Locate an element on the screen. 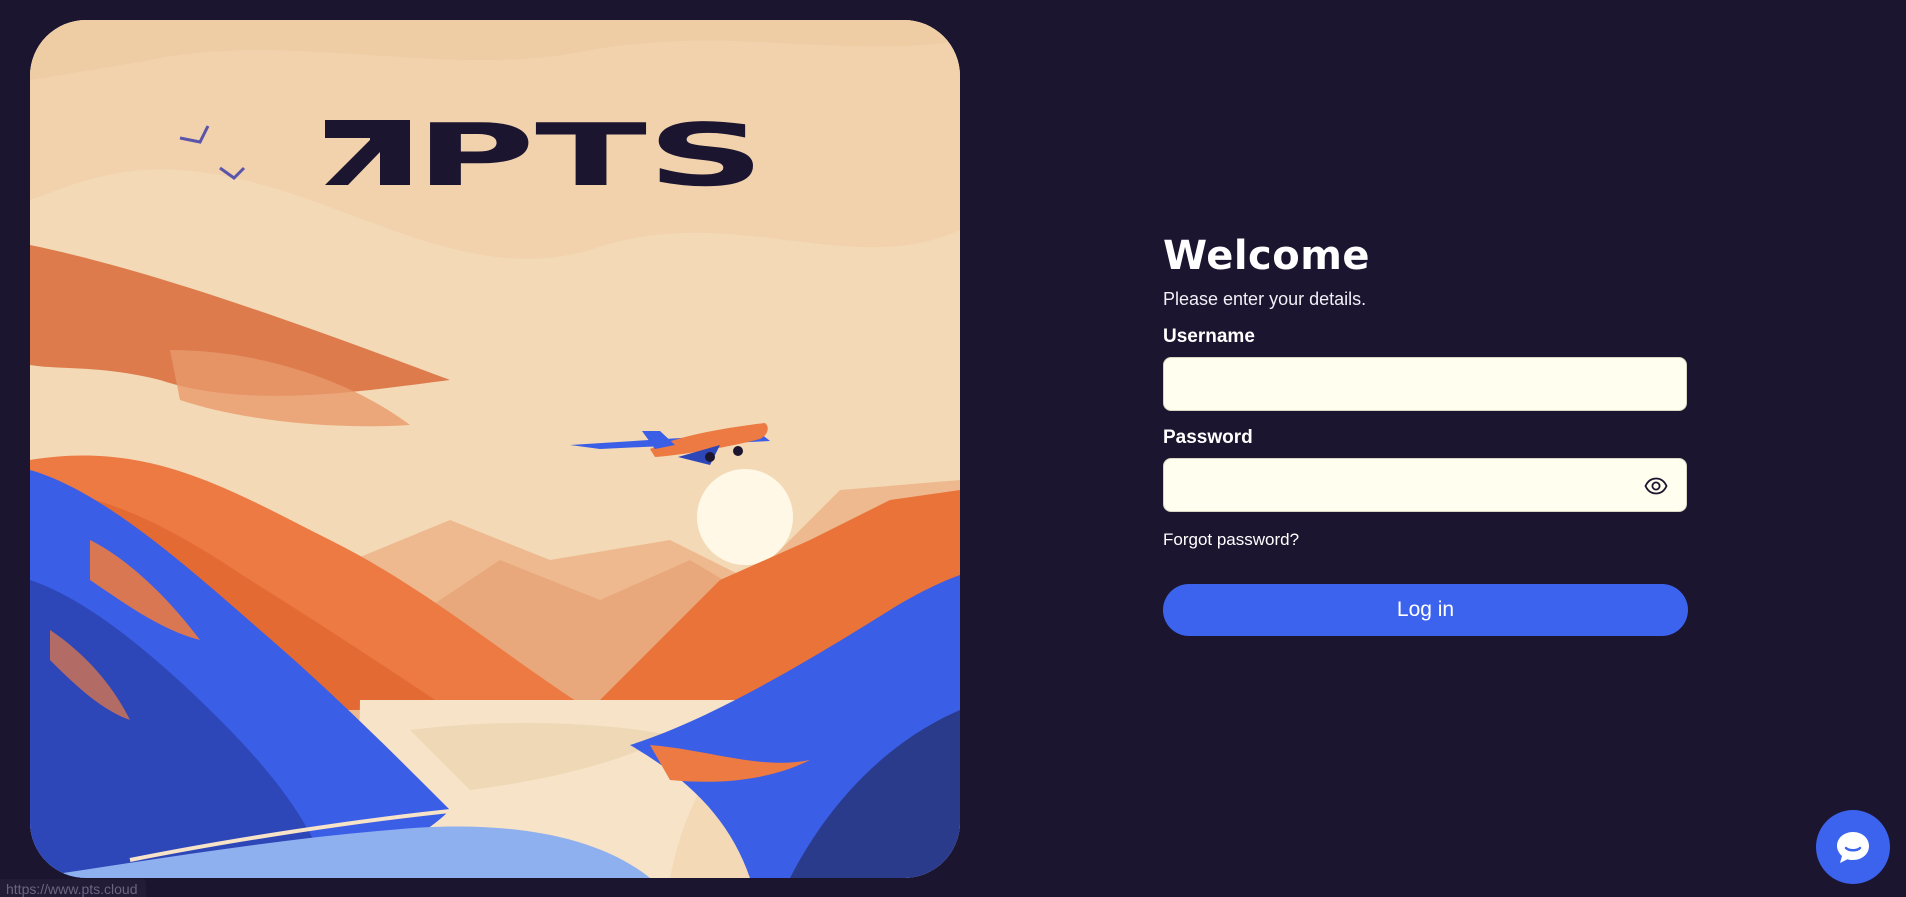 The image size is (1906, 897). password-label: Password is located at coordinates (1208, 437).